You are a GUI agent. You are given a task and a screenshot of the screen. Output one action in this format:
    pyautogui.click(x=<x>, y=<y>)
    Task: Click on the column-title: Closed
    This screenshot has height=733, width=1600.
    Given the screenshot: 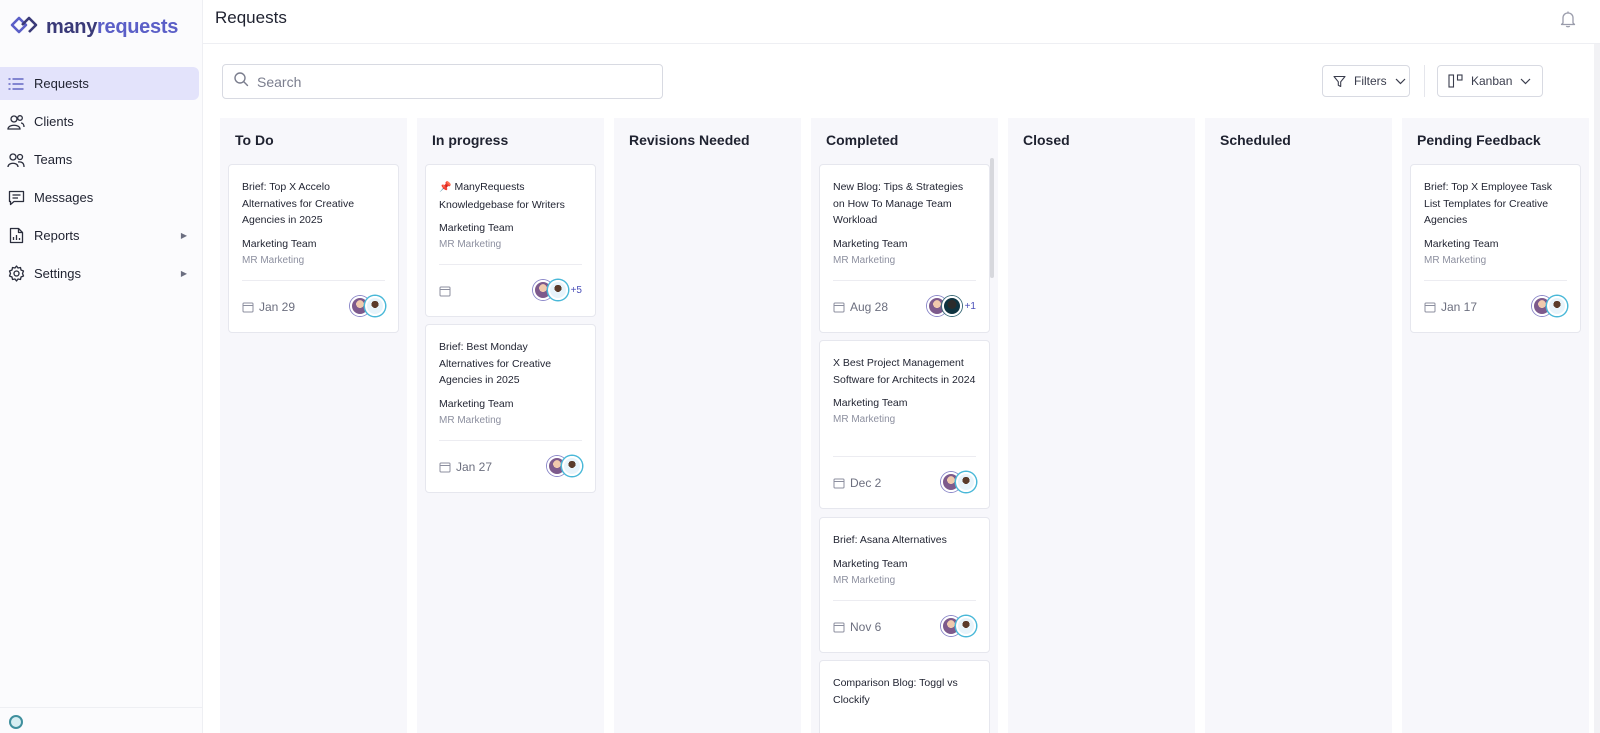 What is the action you would take?
    pyautogui.click(x=1046, y=140)
    